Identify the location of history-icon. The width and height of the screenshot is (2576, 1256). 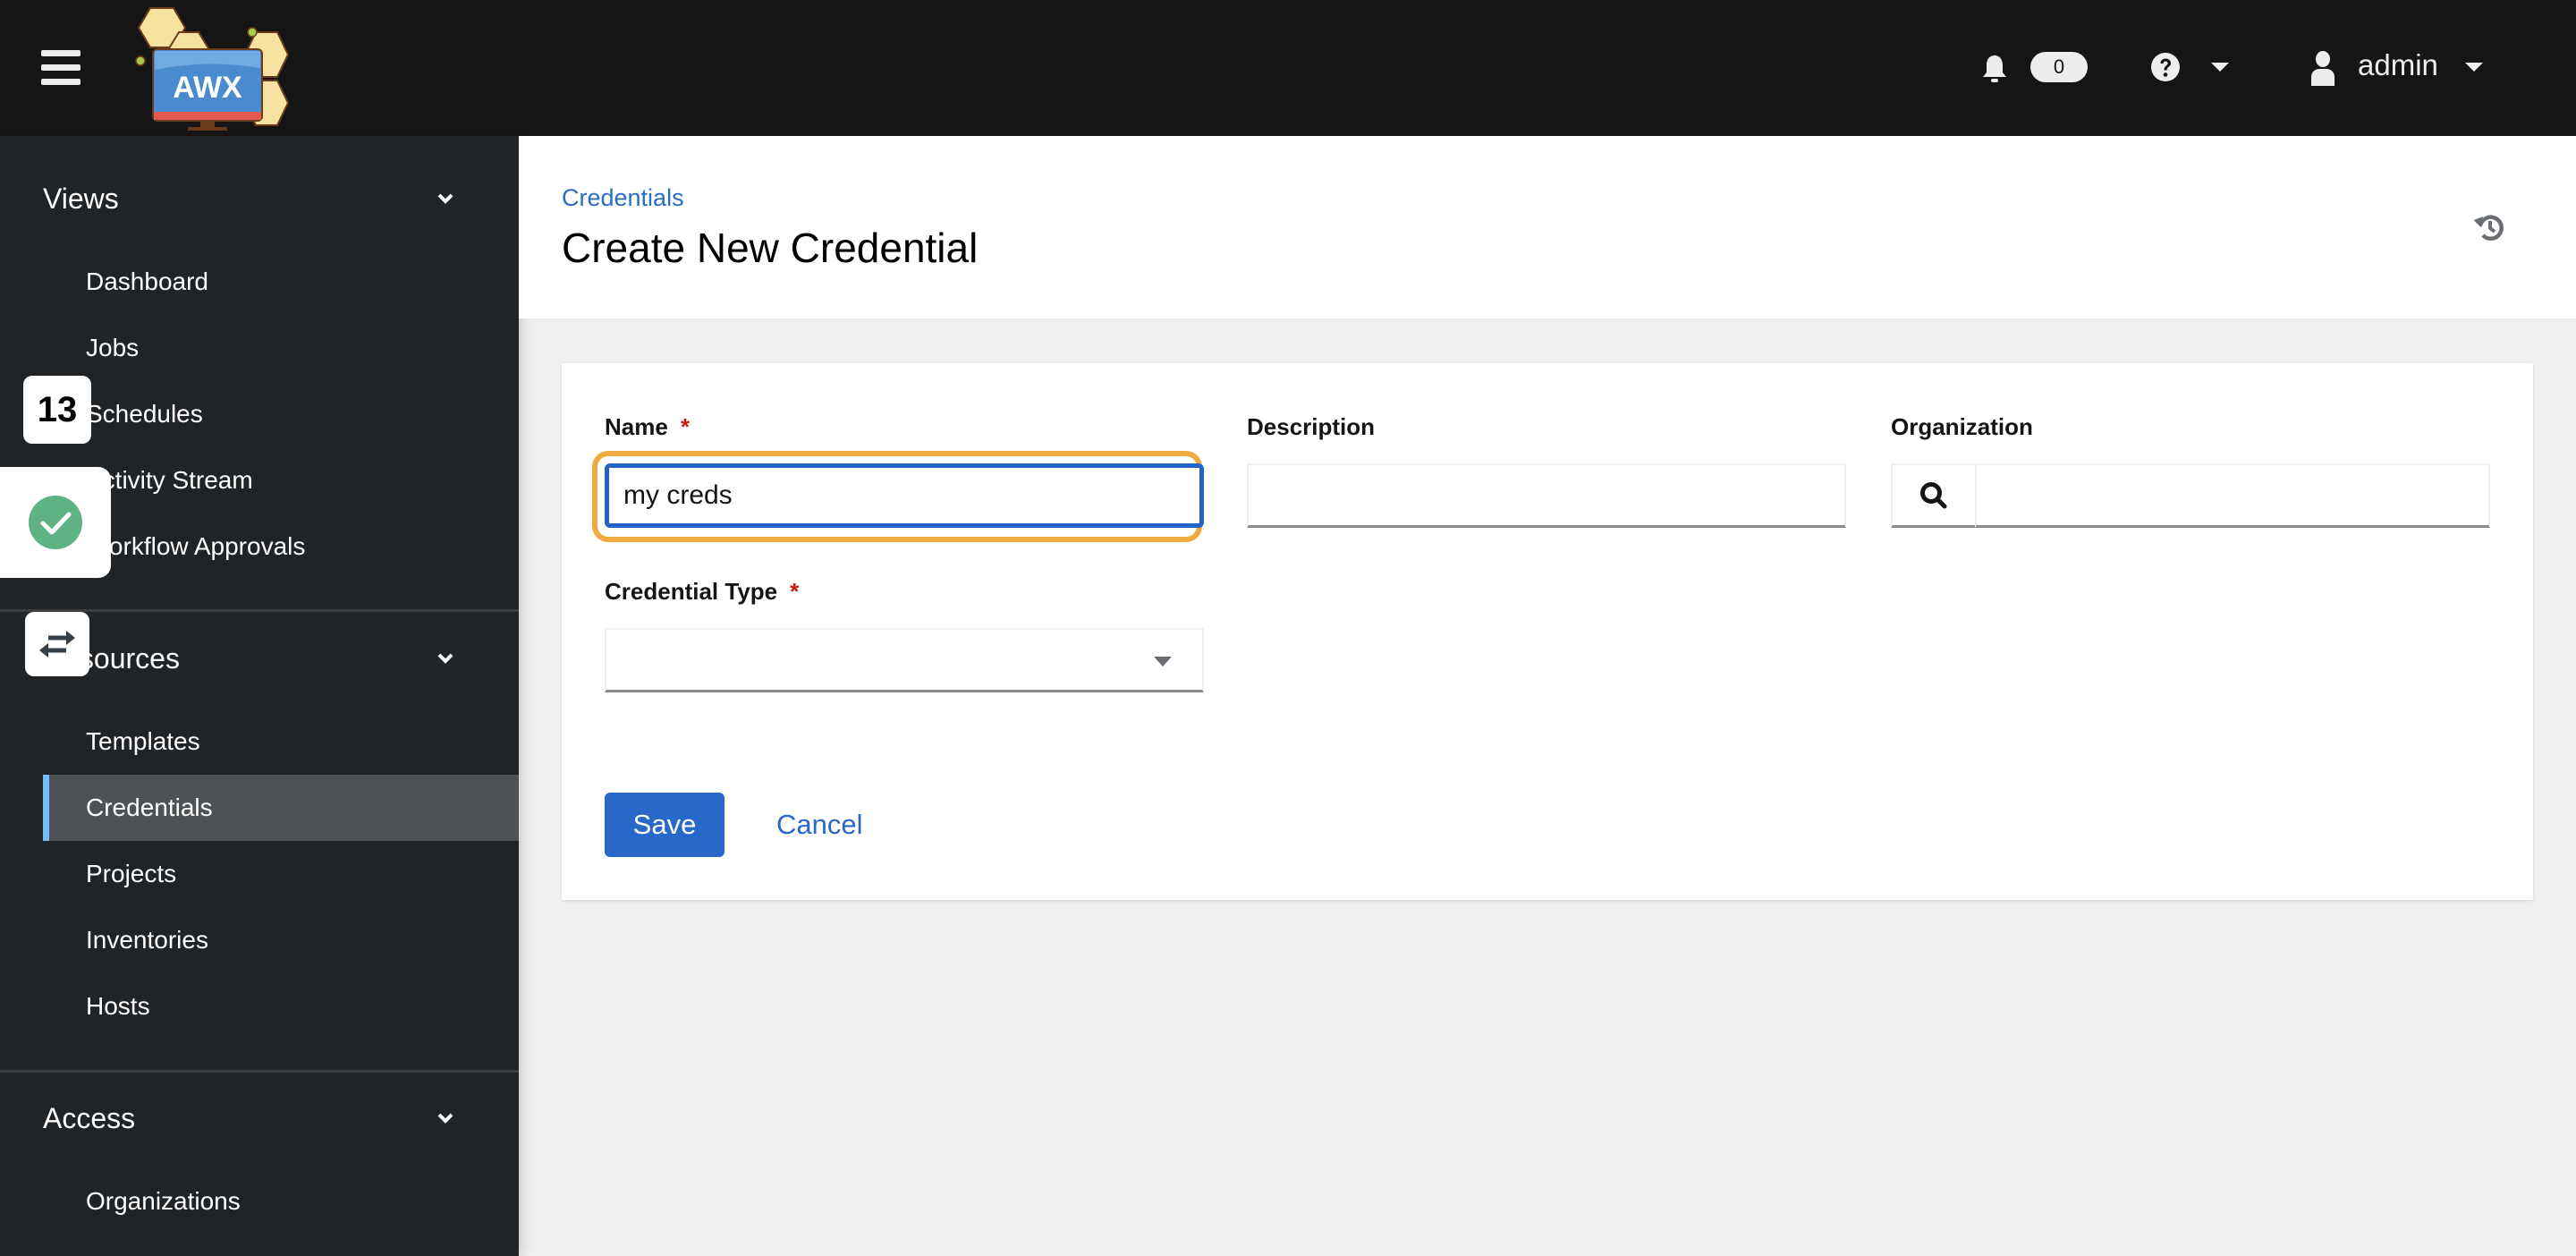
(2490, 227).